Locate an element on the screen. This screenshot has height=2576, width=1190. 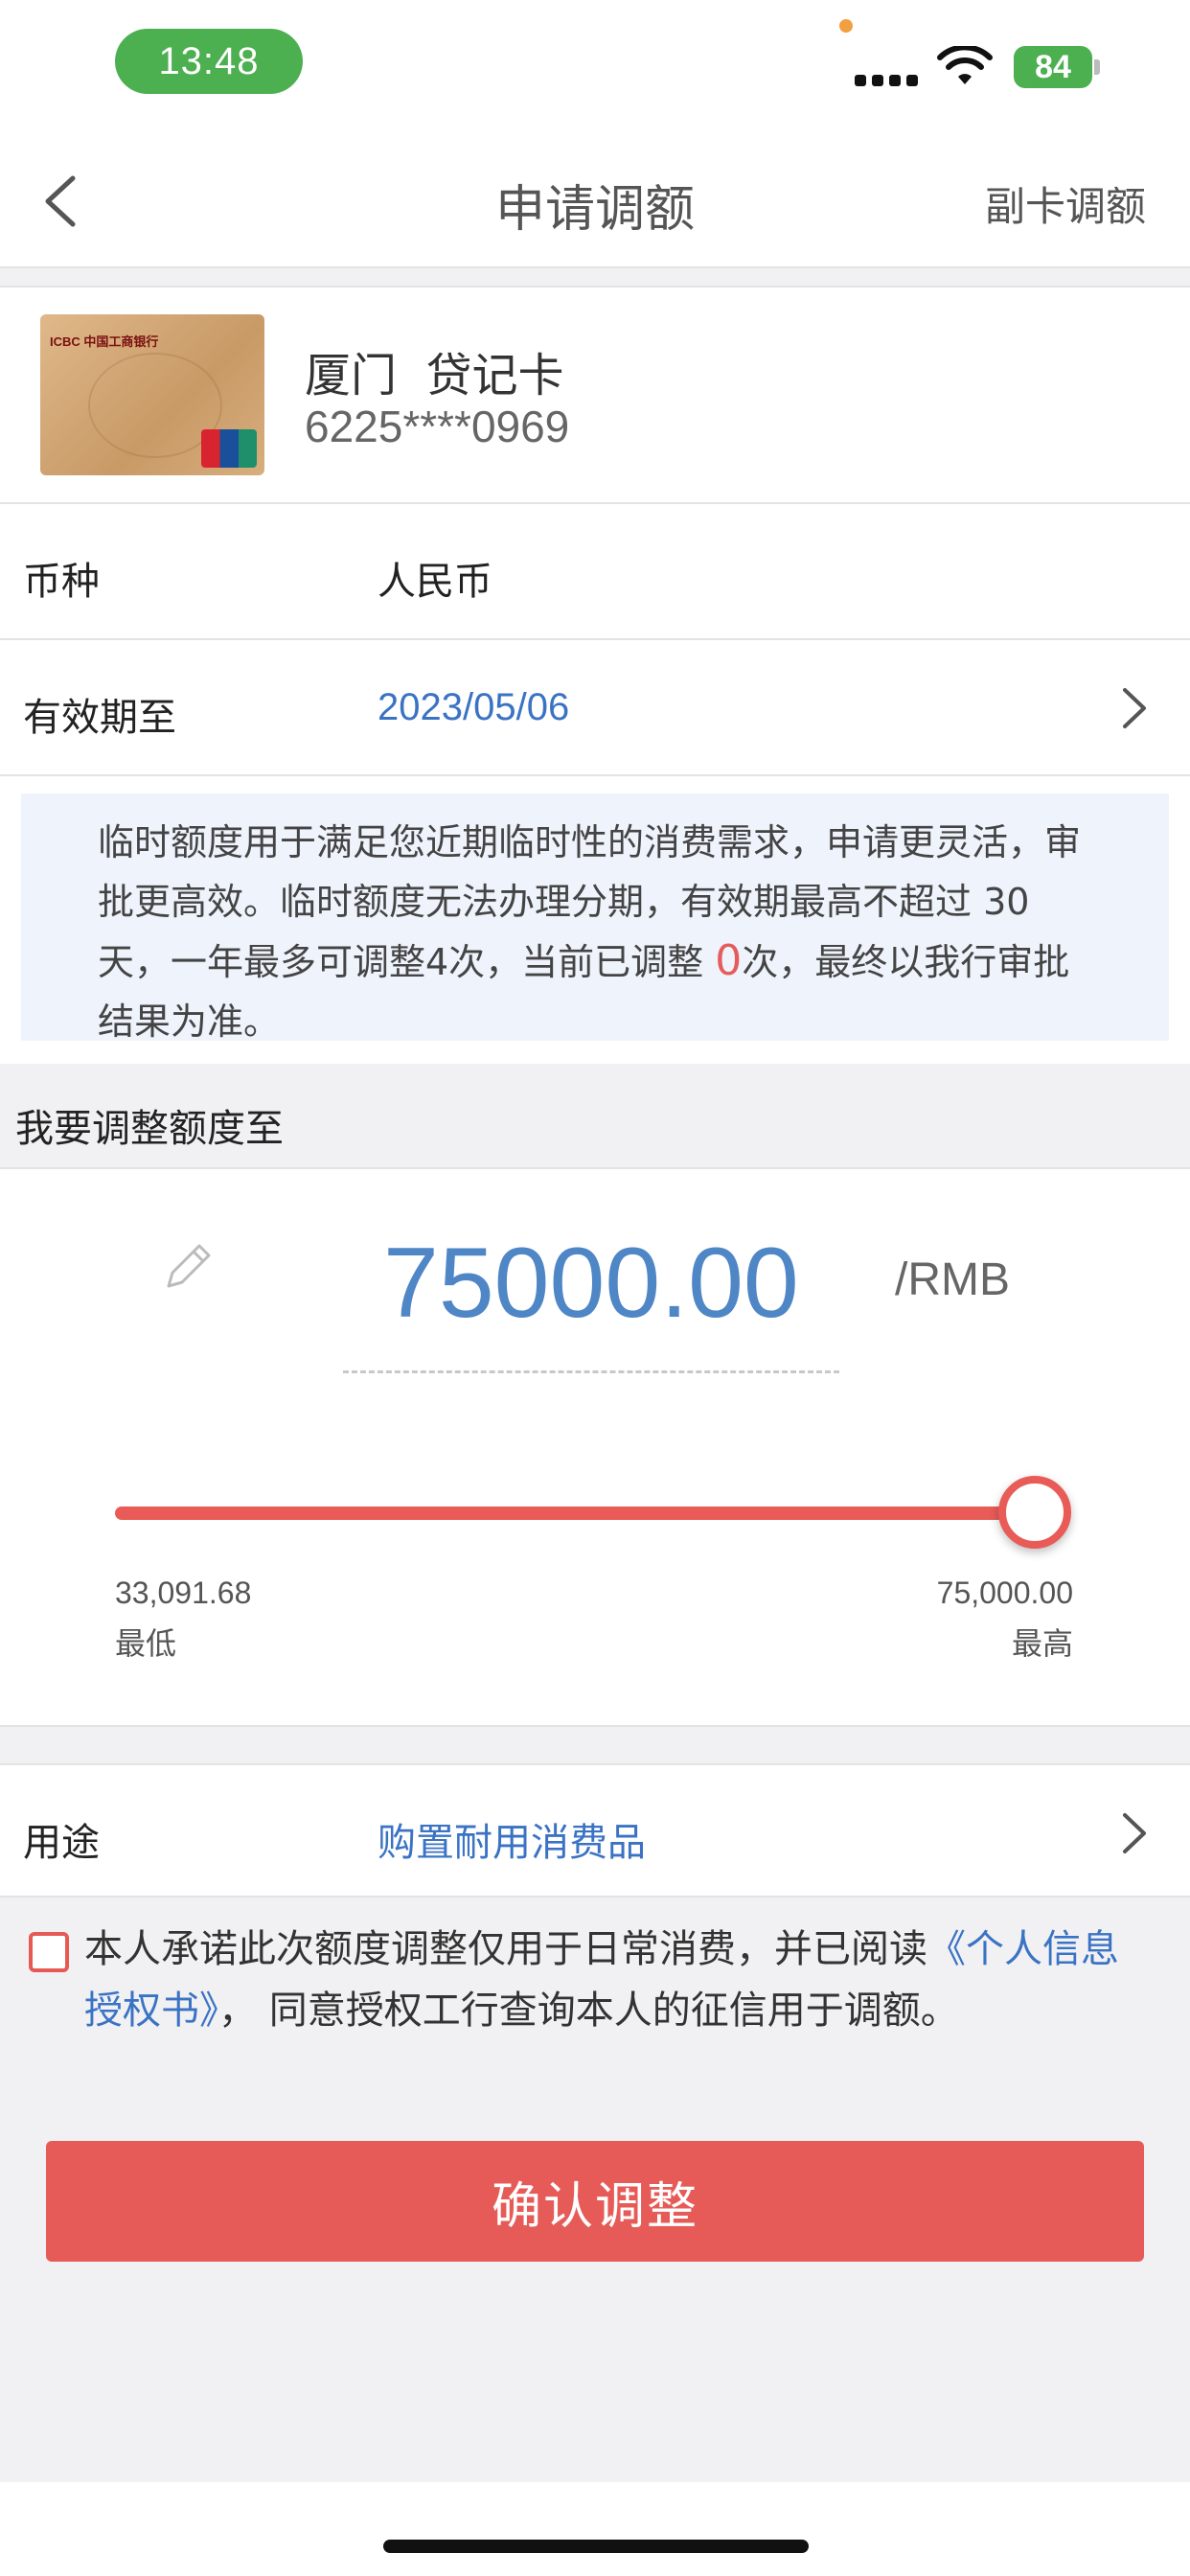
home-indicator is located at coordinates (596, 2546).